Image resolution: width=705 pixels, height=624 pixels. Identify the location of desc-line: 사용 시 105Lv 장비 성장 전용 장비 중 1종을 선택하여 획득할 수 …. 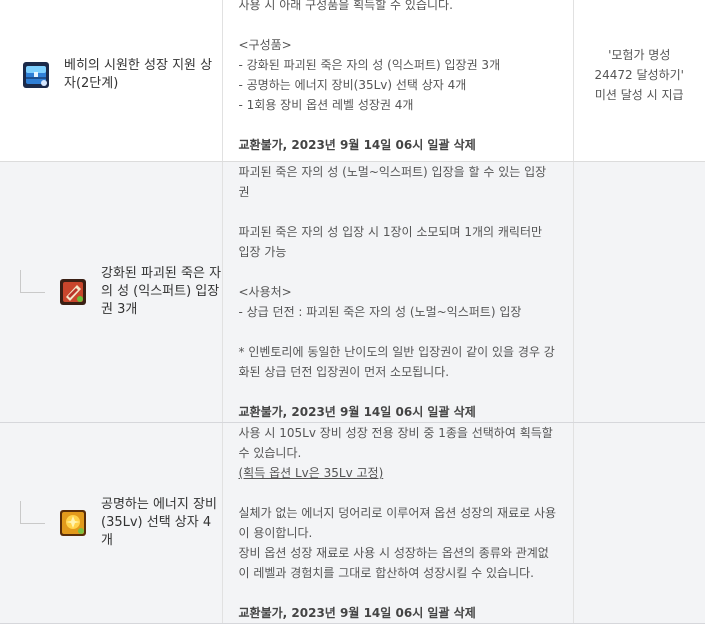
(395, 443).